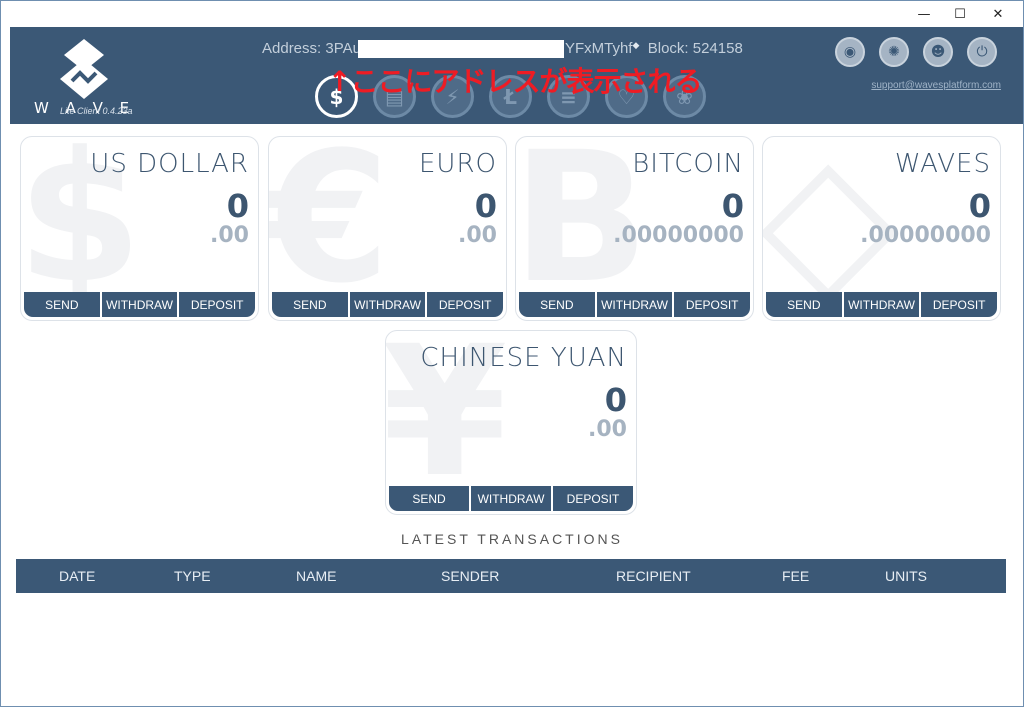  I want to click on currency-name: BITCOIN, so click(688, 164).